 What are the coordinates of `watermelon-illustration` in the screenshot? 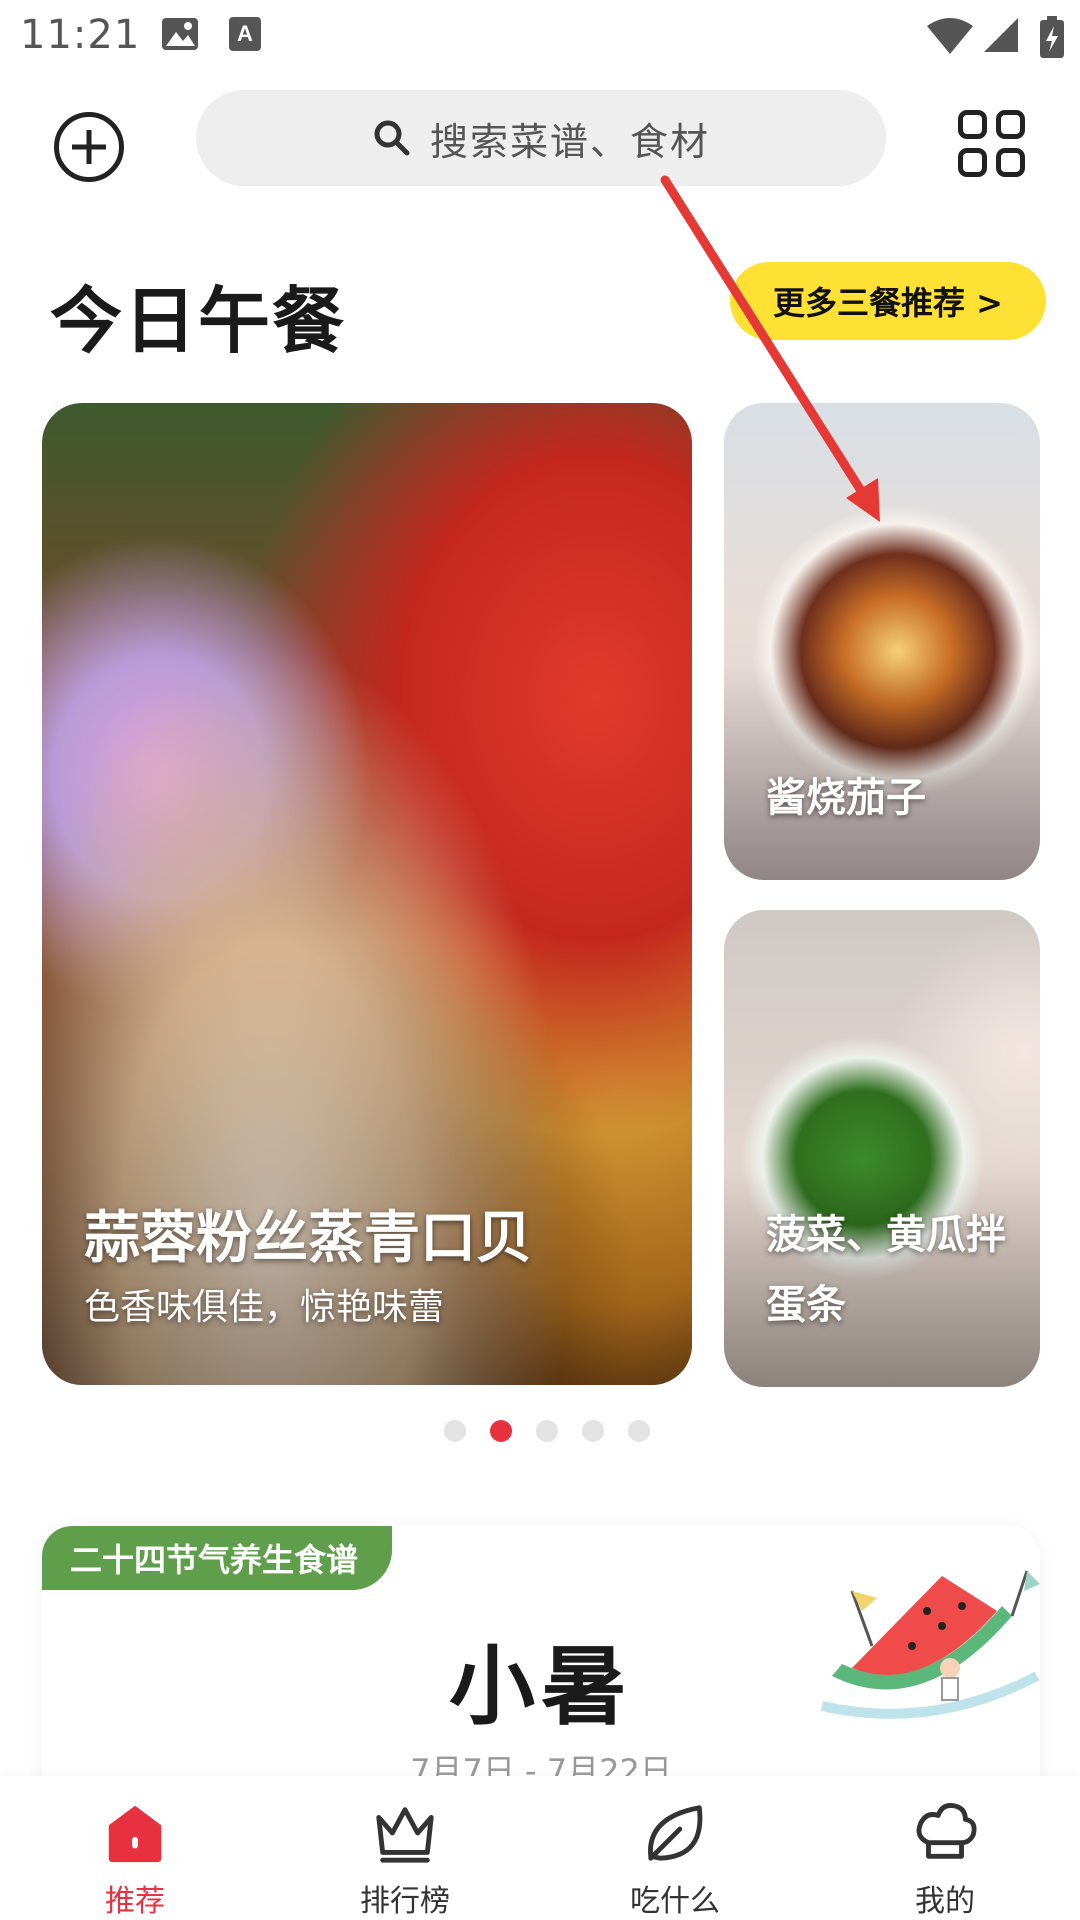 It's located at (930, 1644).